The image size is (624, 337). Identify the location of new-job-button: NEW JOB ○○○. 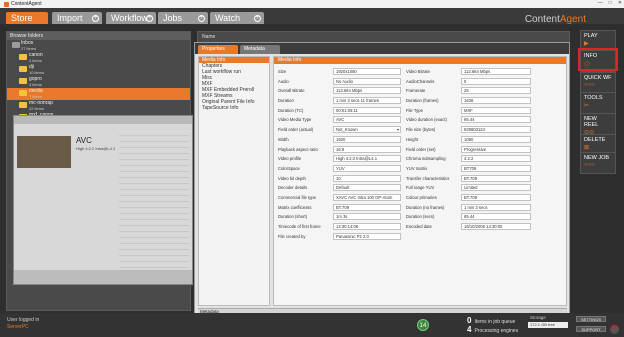
(598, 163).